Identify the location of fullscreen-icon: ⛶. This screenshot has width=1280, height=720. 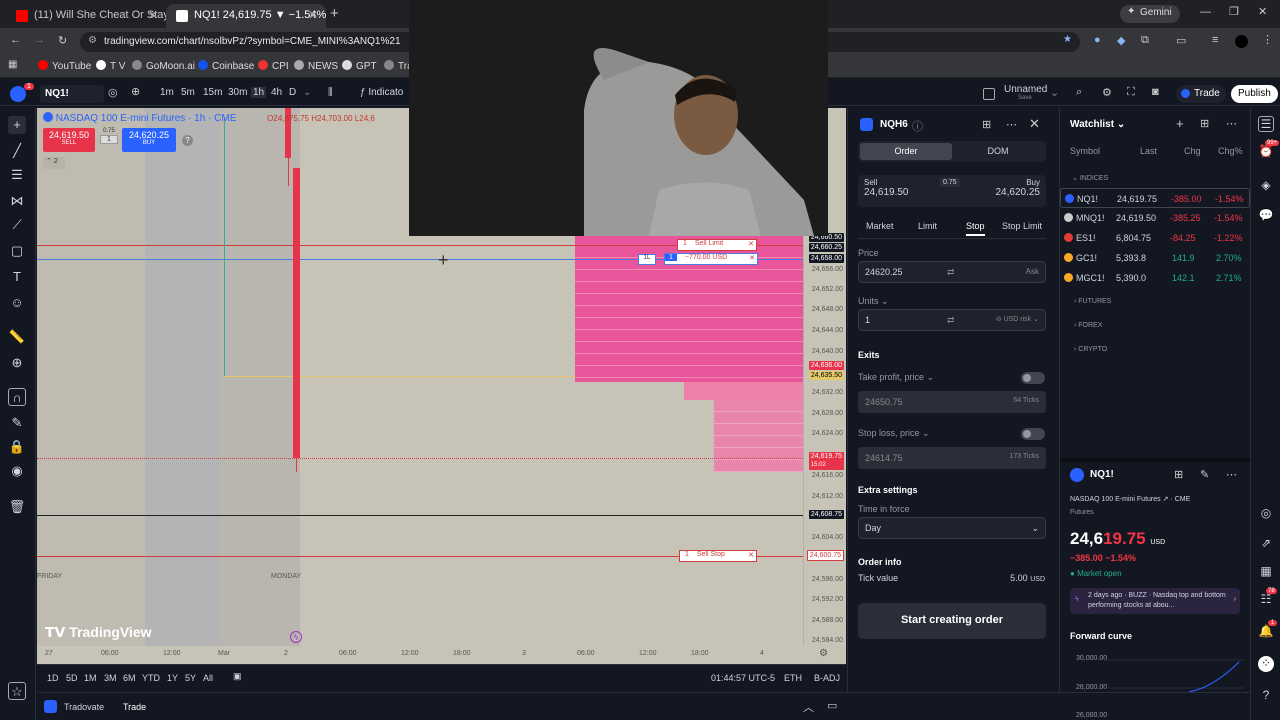
(1131, 92).